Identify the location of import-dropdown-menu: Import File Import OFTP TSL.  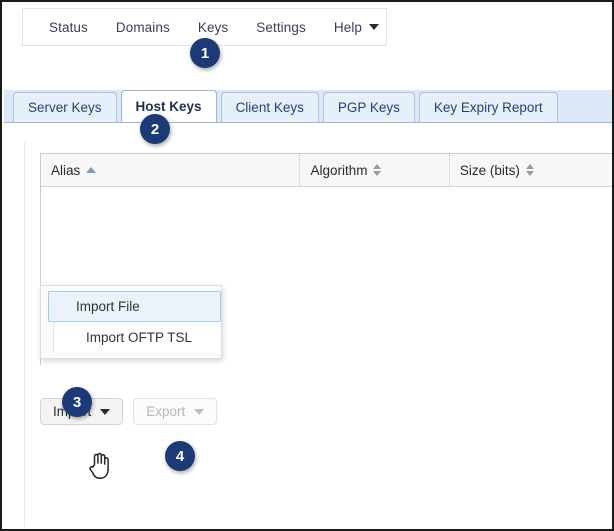
(131, 322).